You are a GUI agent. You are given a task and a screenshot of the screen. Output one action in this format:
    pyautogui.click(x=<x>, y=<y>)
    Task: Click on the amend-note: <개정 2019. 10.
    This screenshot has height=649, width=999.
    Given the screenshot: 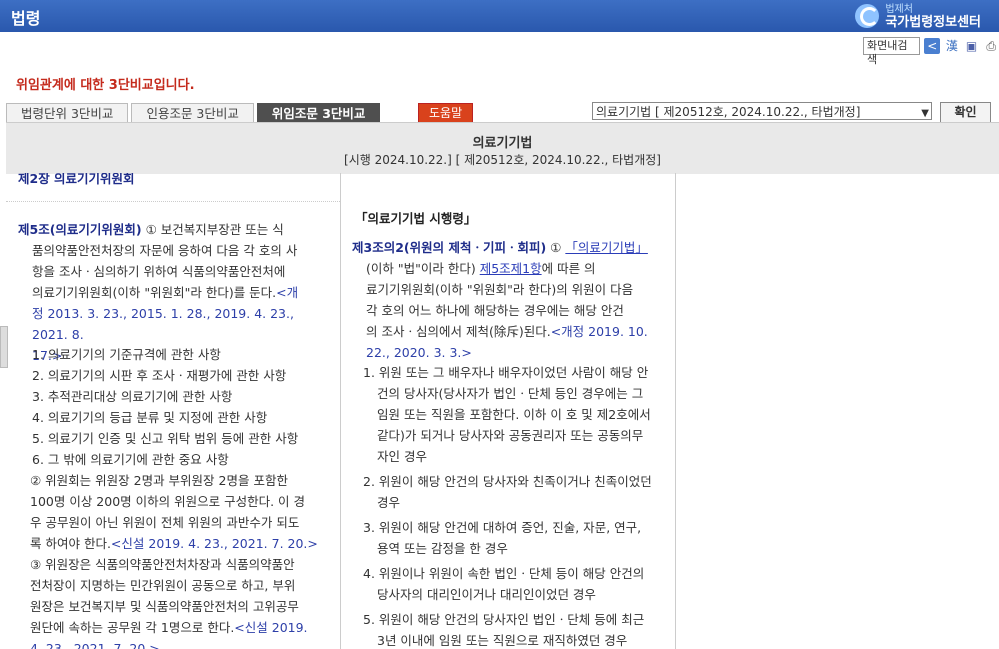 What is the action you would take?
    pyautogui.click(x=599, y=331)
    